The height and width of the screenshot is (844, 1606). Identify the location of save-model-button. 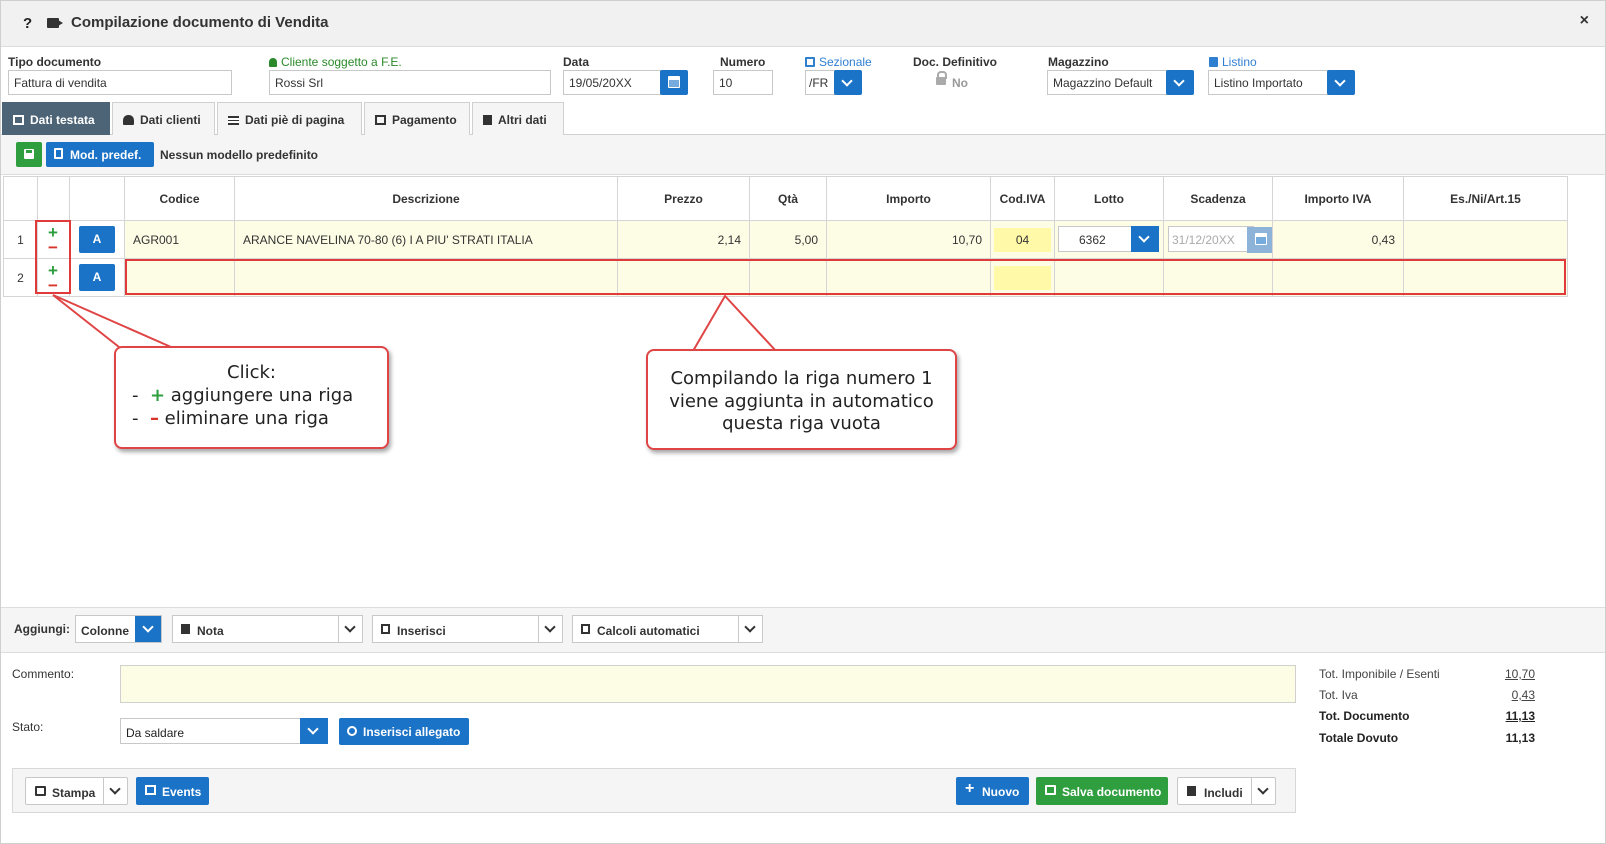
(29, 154).